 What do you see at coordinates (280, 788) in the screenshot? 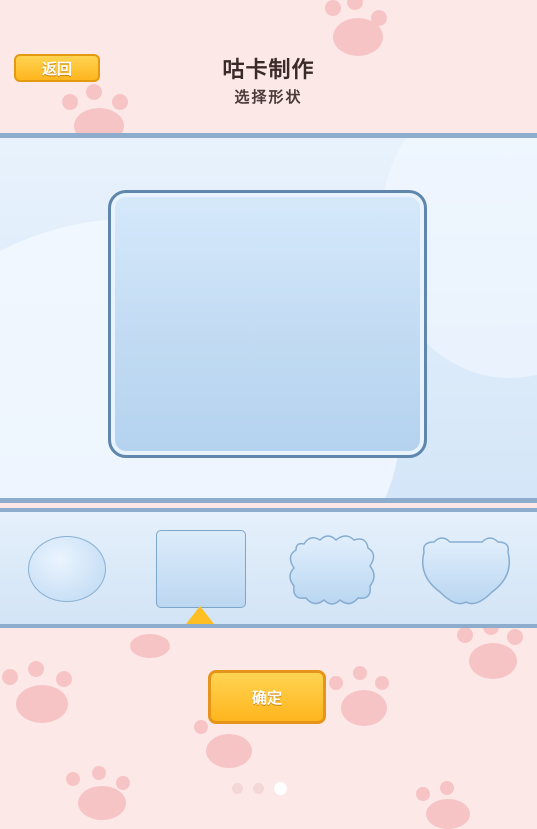
I see `page-dot-active` at bounding box center [280, 788].